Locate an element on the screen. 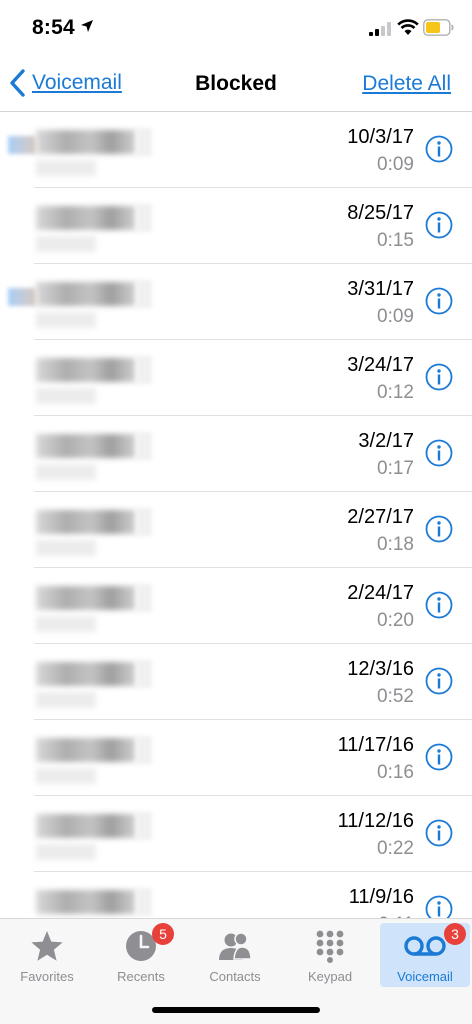 Image resolution: width=472 pixels, height=1024 pixels. voicemail-duration: 0:16 is located at coordinates (395, 772).